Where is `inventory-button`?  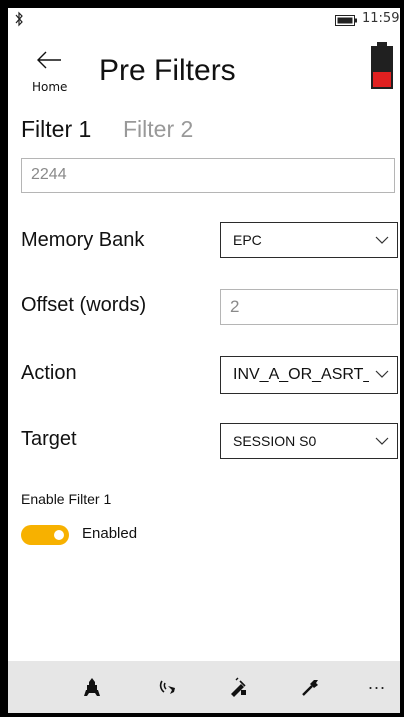 inventory-button is located at coordinates (92, 687).